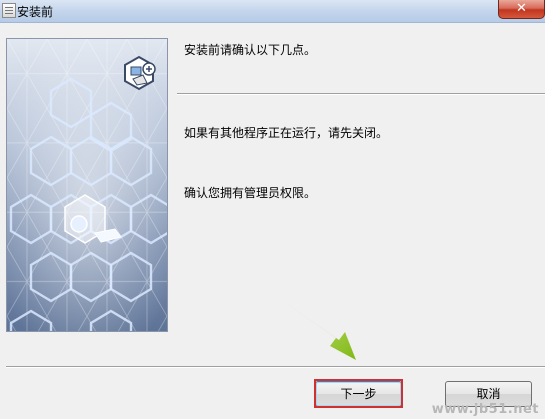 The width and height of the screenshot is (545, 419). What do you see at coordinates (272, 11) in the screenshot?
I see `title-bar: 安装前 ✕` at bounding box center [272, 11].